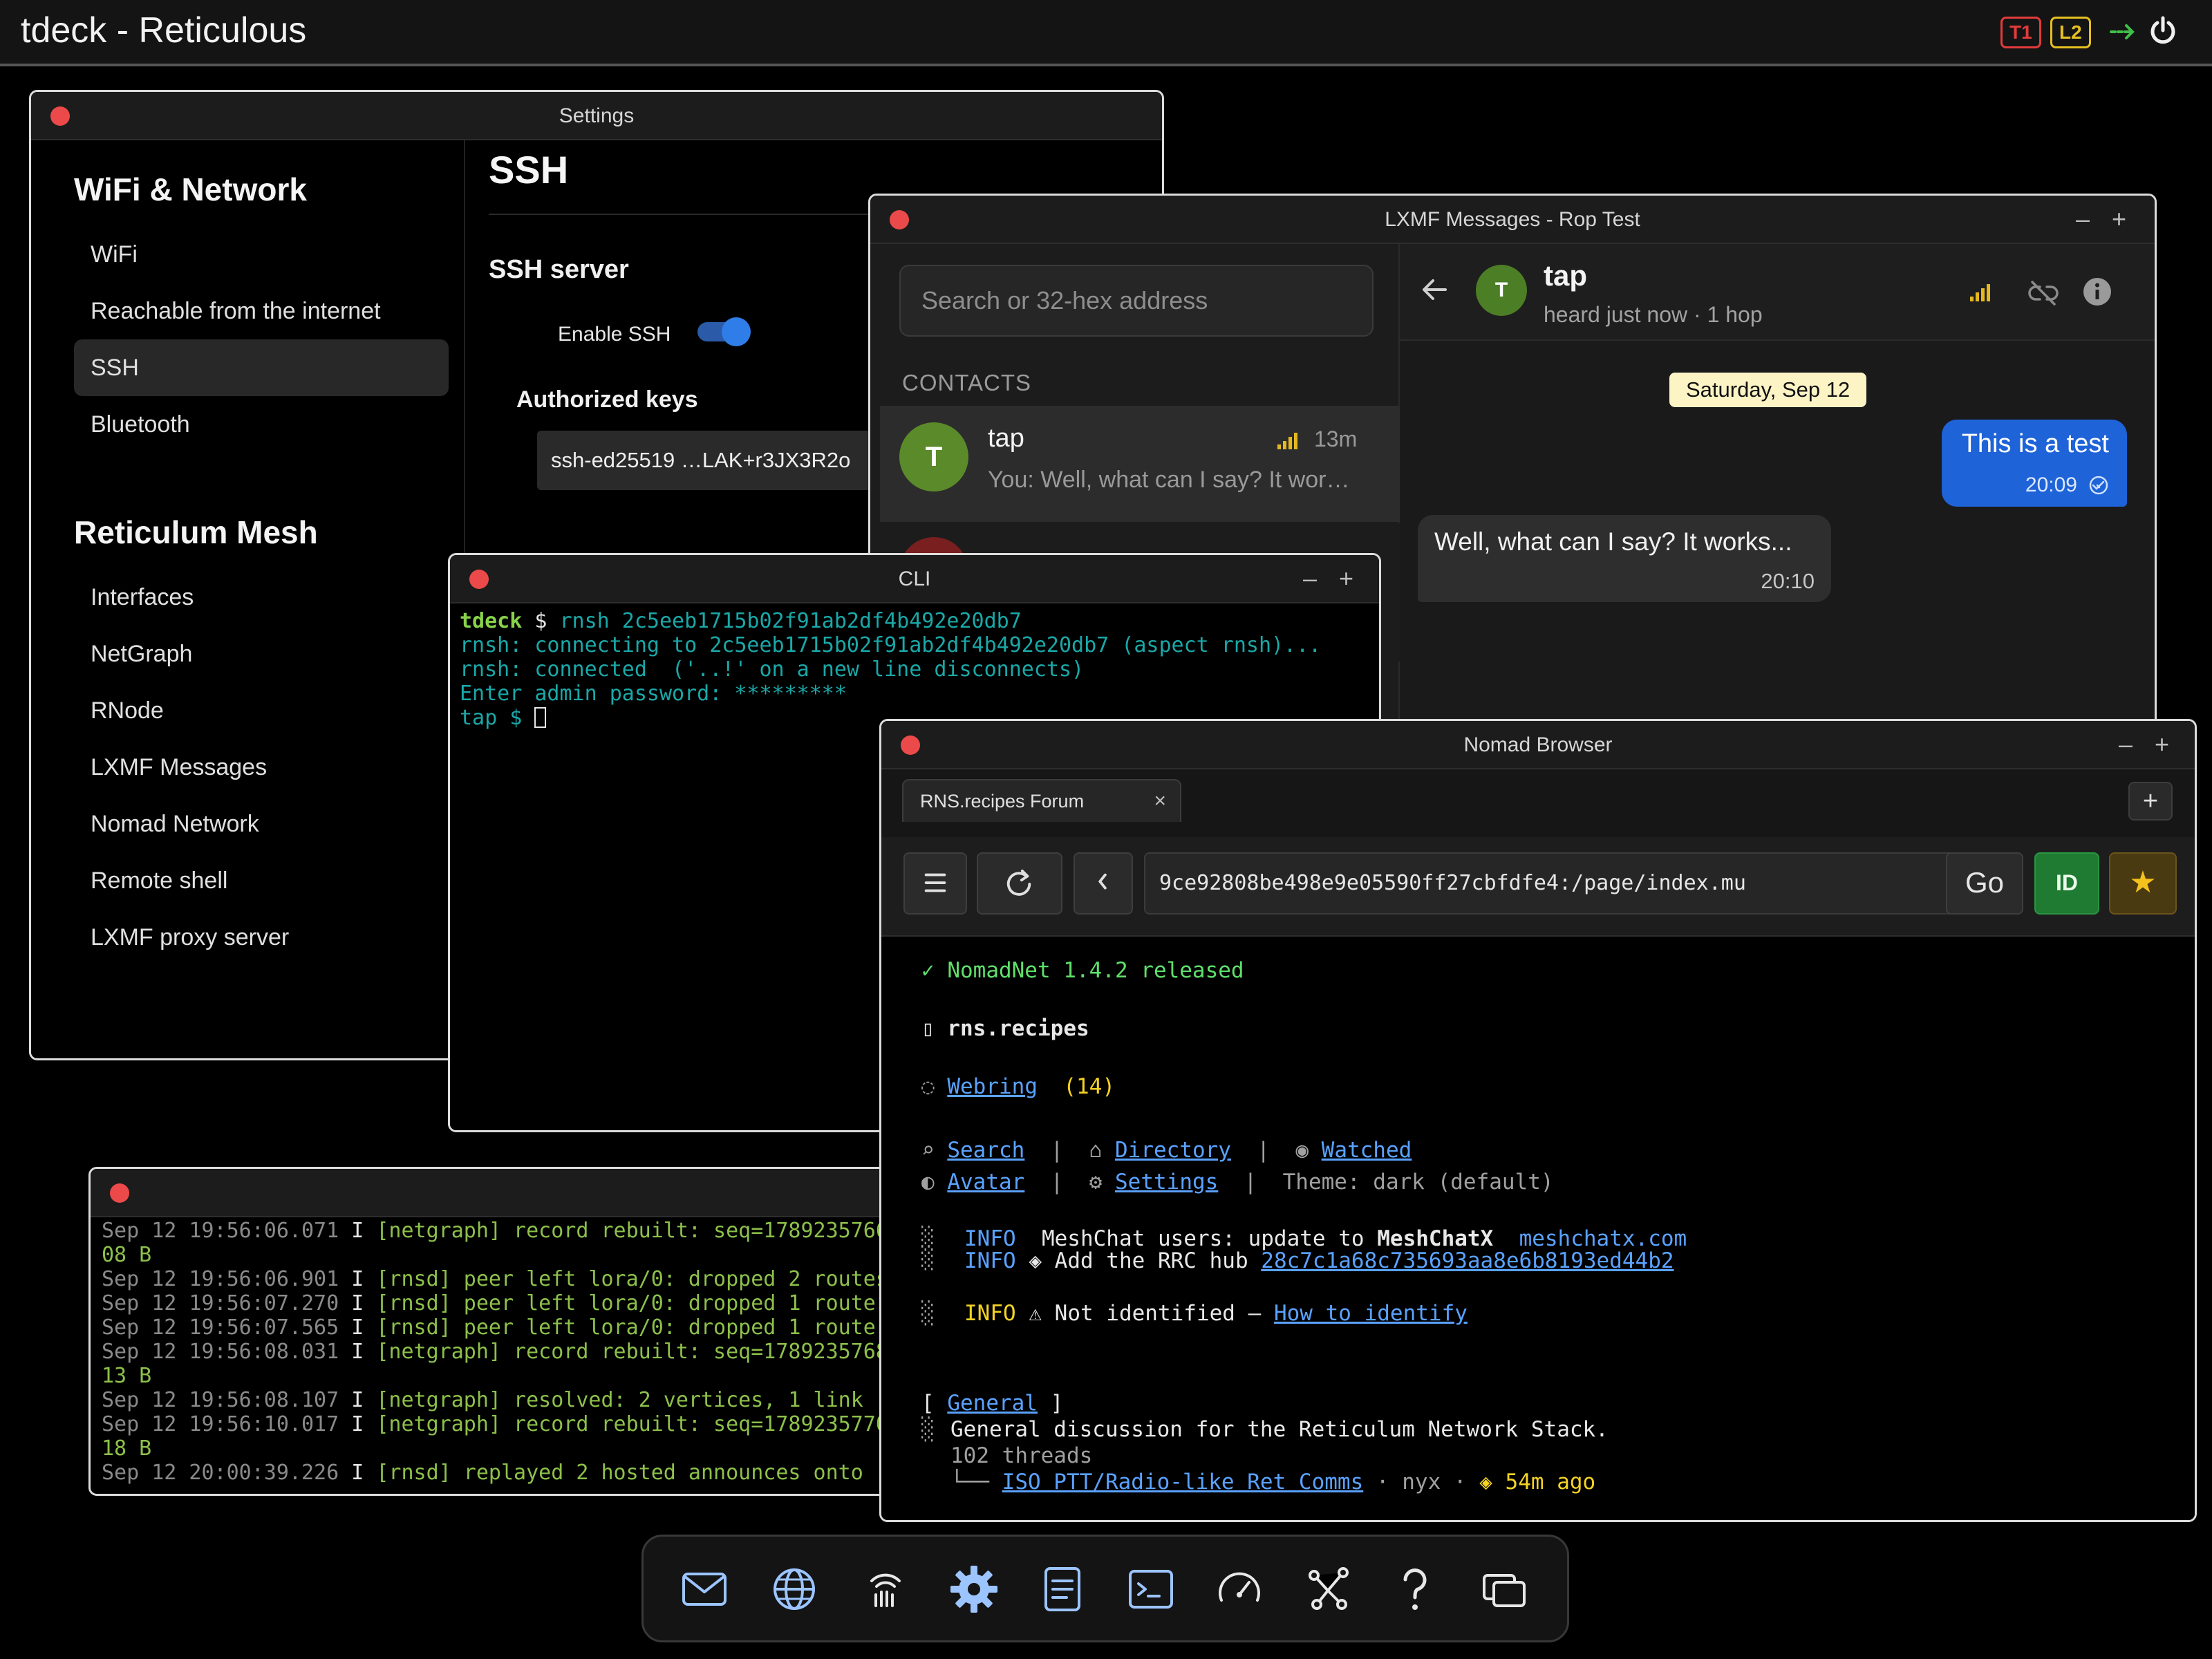  I want to click on nav-item-bluetooth: Bluetooth, so click(261, 425).